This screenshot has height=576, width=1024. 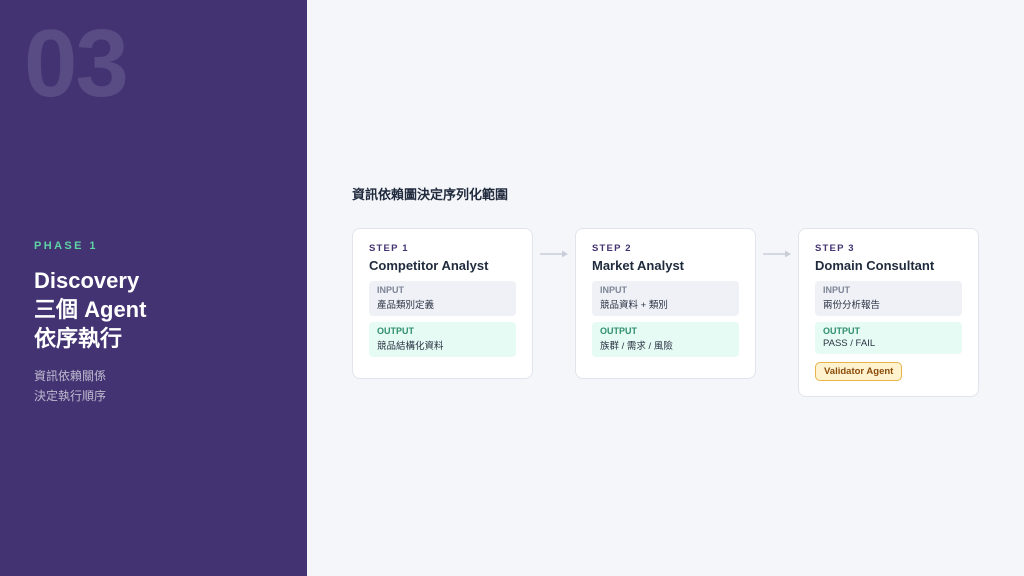 I want to click on output-value: PASS / FAIL, so click(x=849, y=343).